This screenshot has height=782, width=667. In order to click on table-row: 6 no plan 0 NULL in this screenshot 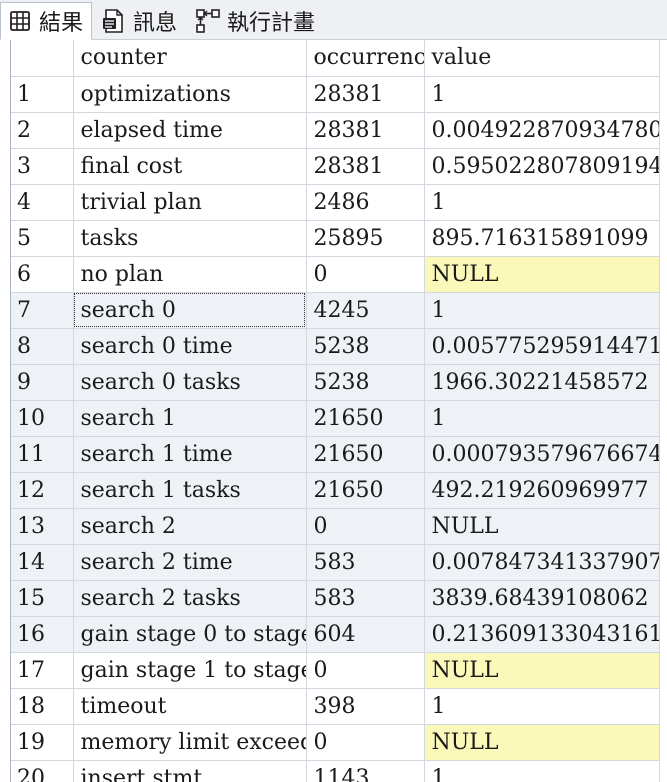, I will do `click(335, 274)`.